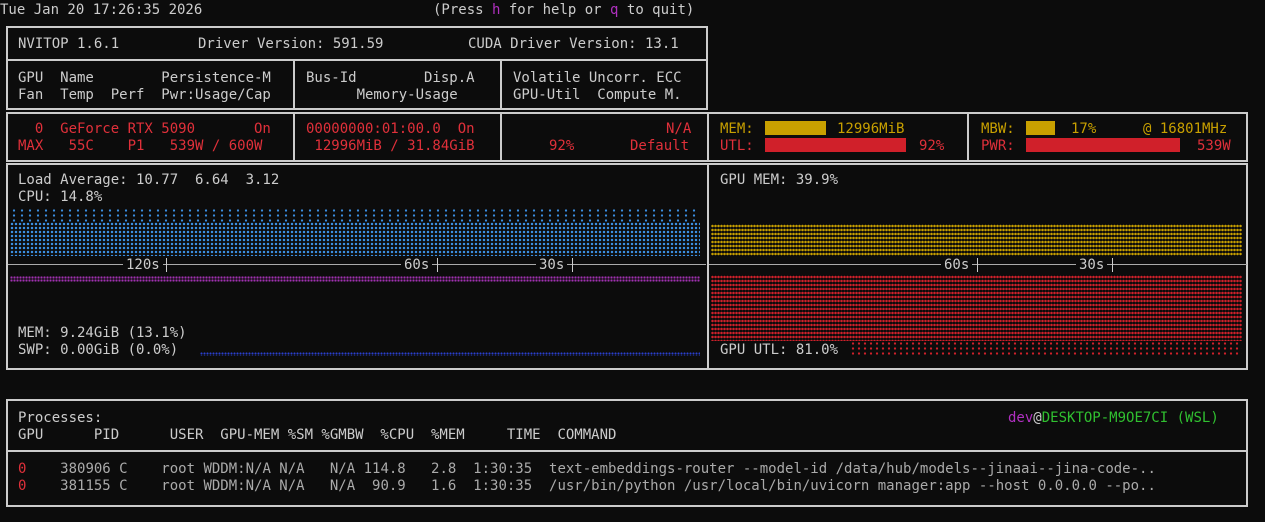 The image size is (1265, 522). Describe the element at coordinates (1021, 418) in the screenshot. I see `user-name: dev` at that location.